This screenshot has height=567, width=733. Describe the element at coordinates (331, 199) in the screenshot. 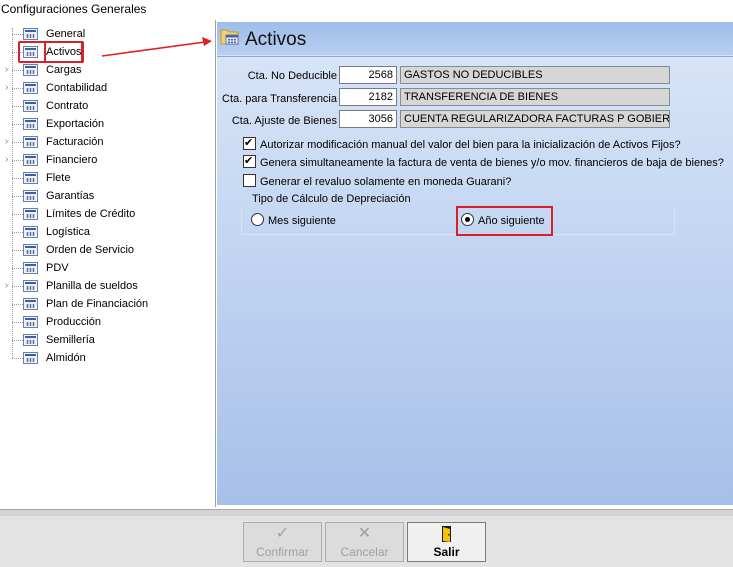

I see `depreciation-group-title: Tipo de Cálculo de Depreciación` at that location.